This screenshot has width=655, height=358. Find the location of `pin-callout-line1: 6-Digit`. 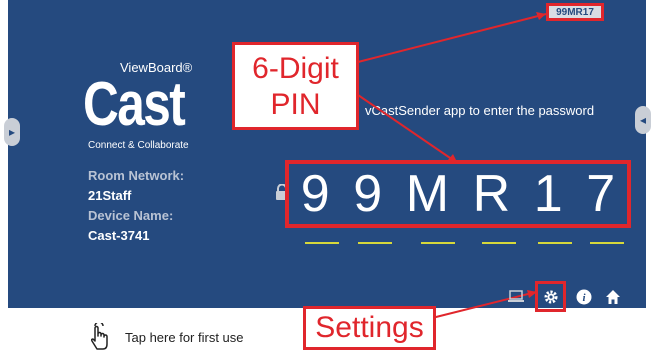

pin-callout-line1: 6-Digit is located at coordinates (295, 68).